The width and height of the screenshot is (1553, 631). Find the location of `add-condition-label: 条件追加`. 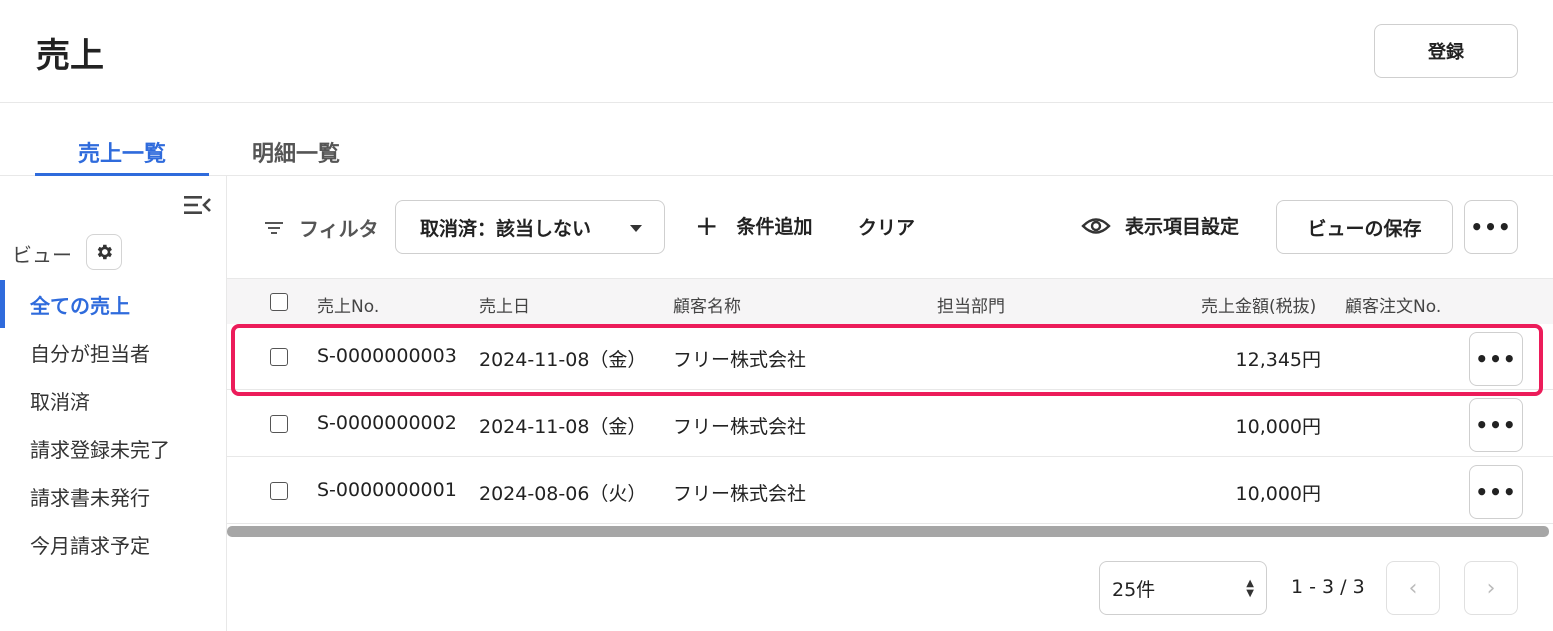

add-condition-label: 条件追加 is located at coordinates (774, 227).